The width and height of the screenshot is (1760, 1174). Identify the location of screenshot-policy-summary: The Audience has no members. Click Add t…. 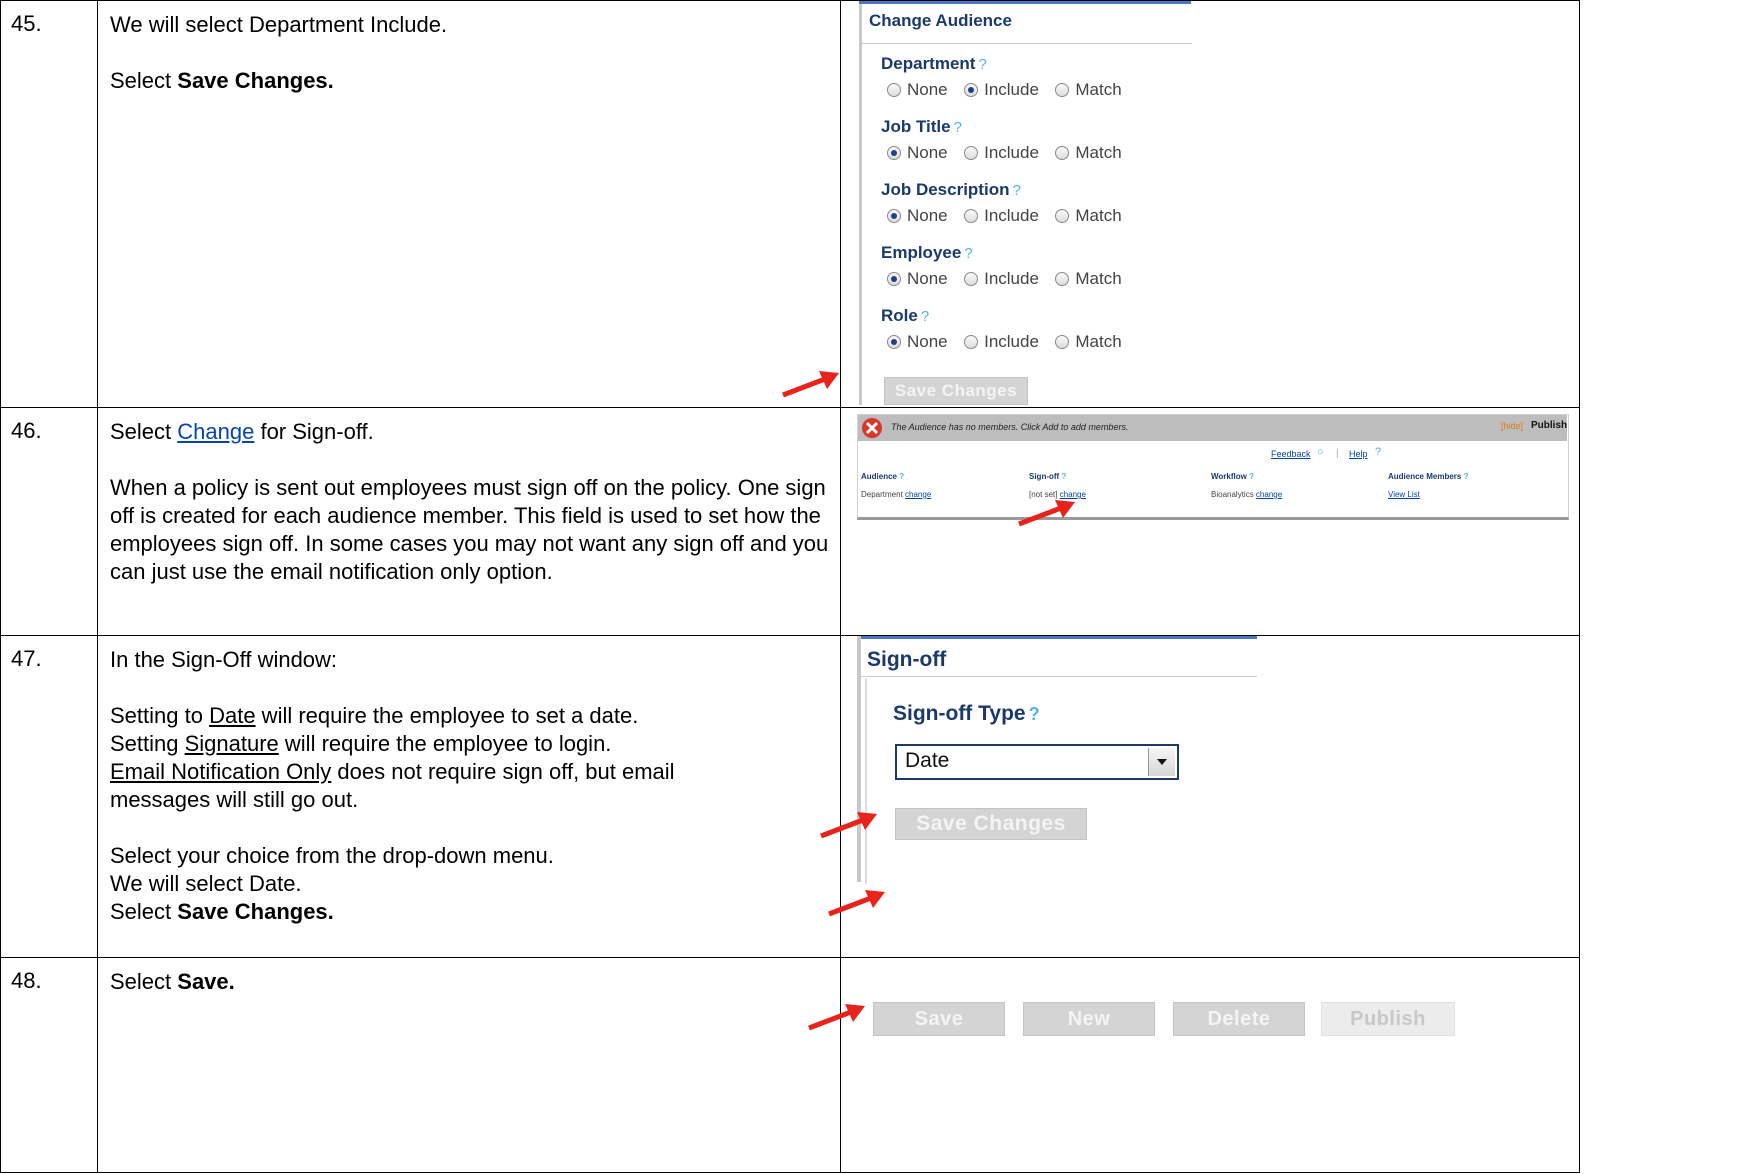
(1210, 521).